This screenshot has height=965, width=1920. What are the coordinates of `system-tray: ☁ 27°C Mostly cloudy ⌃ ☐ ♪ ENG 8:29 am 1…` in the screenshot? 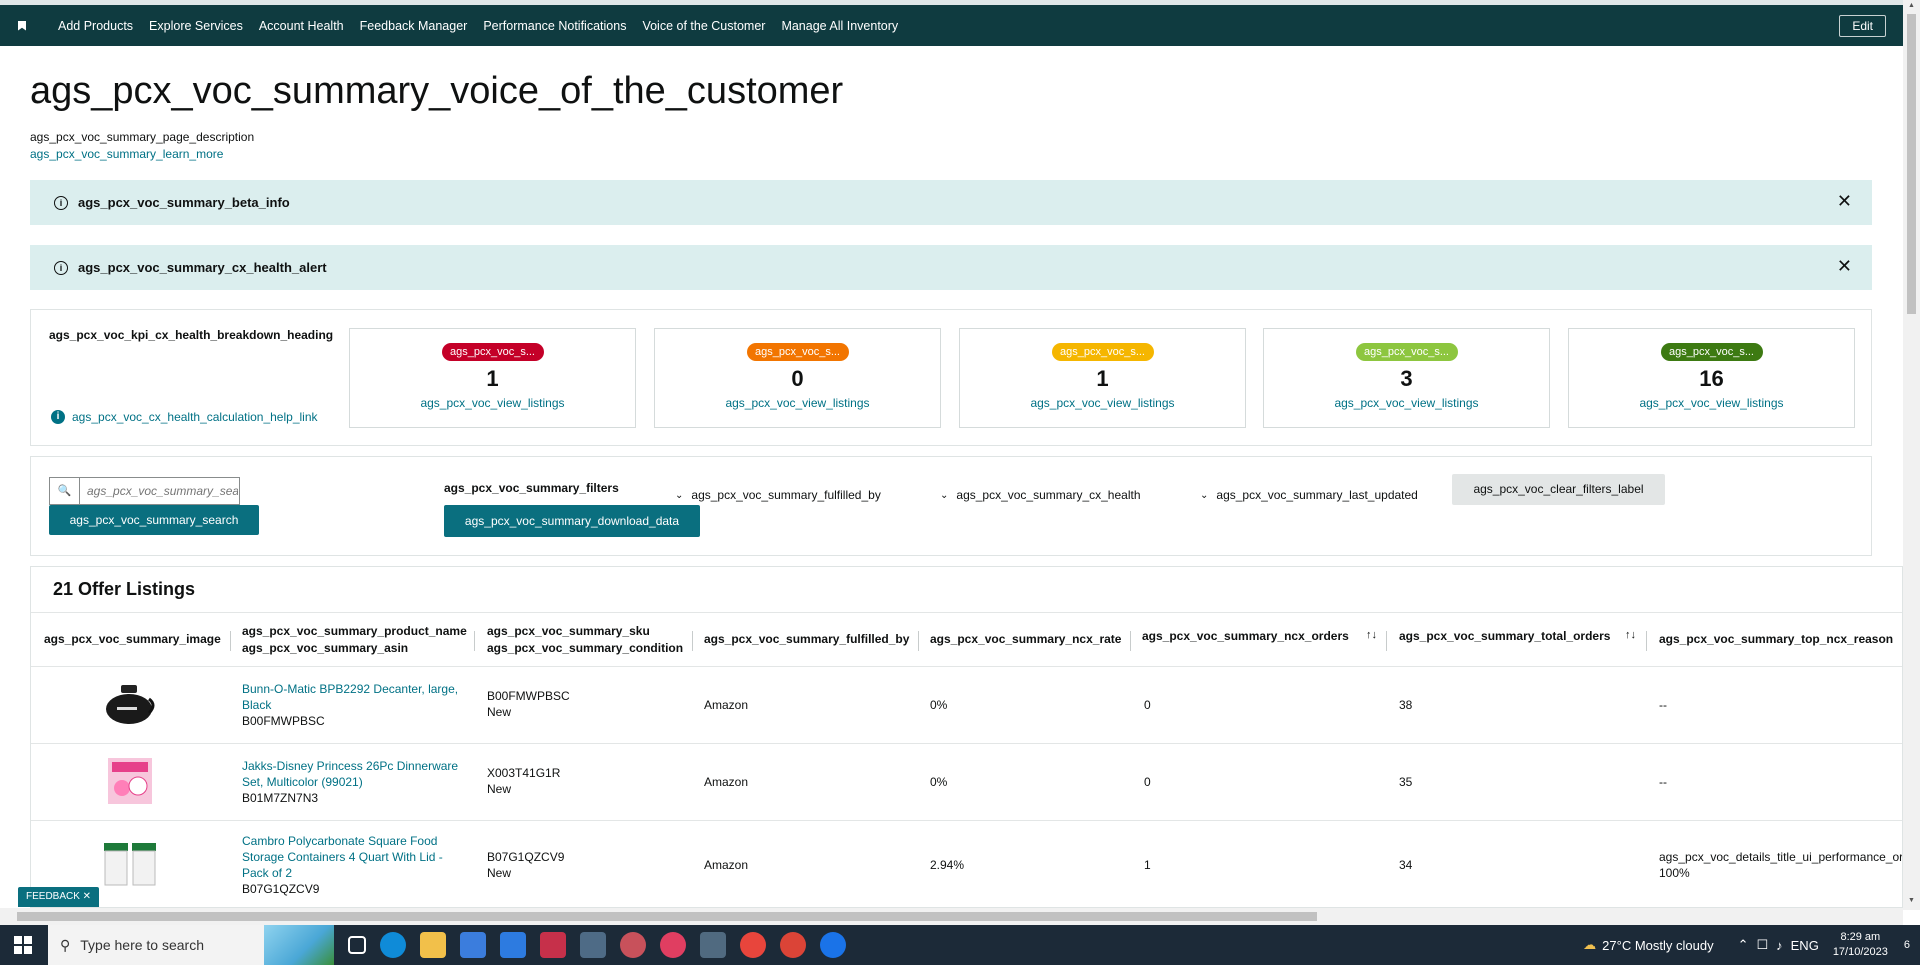 It's located at (1751, 945).